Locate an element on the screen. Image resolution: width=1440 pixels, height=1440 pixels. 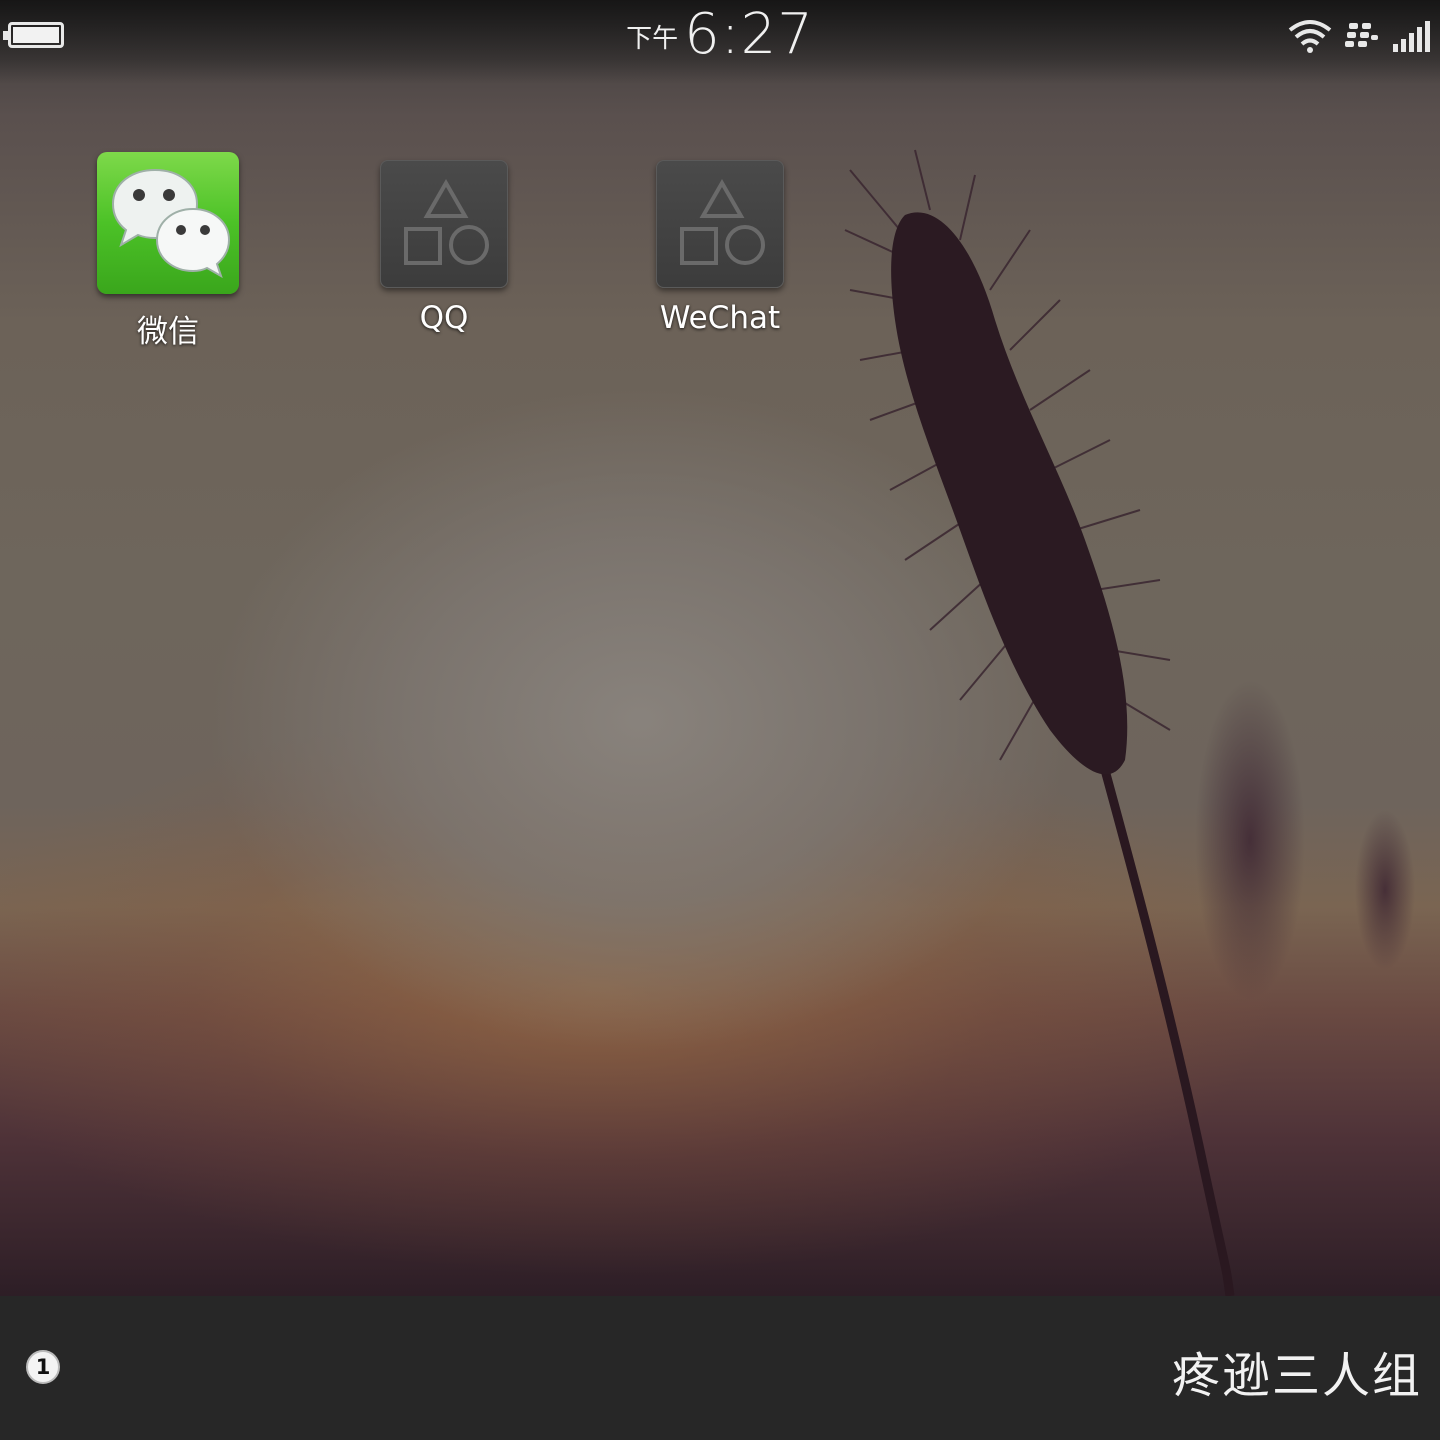
status-icons is located at coordinates (1356, 38).